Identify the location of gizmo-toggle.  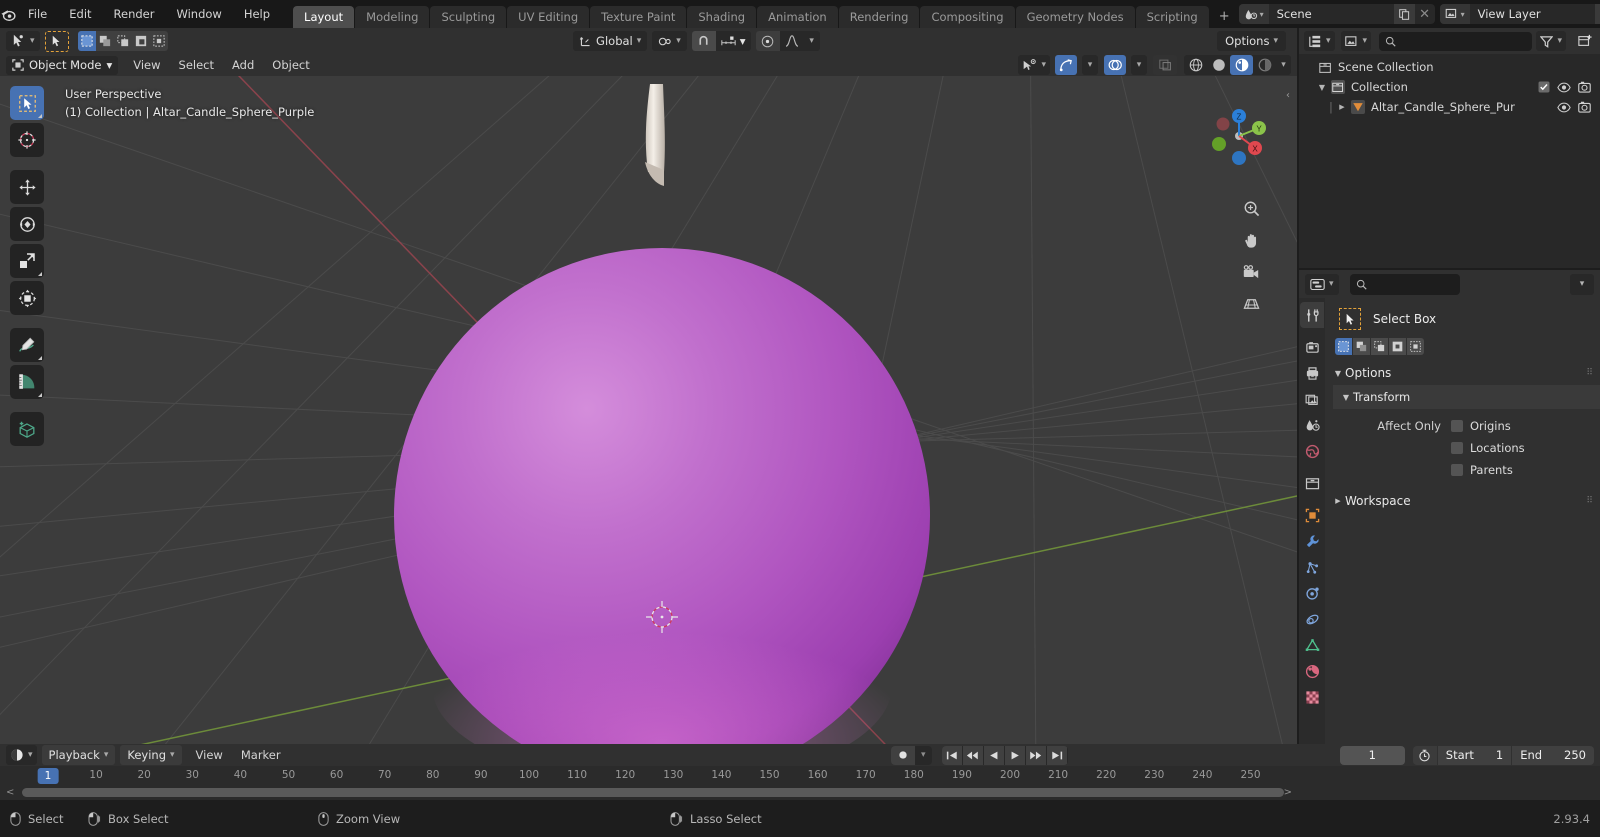
(1066, 65).